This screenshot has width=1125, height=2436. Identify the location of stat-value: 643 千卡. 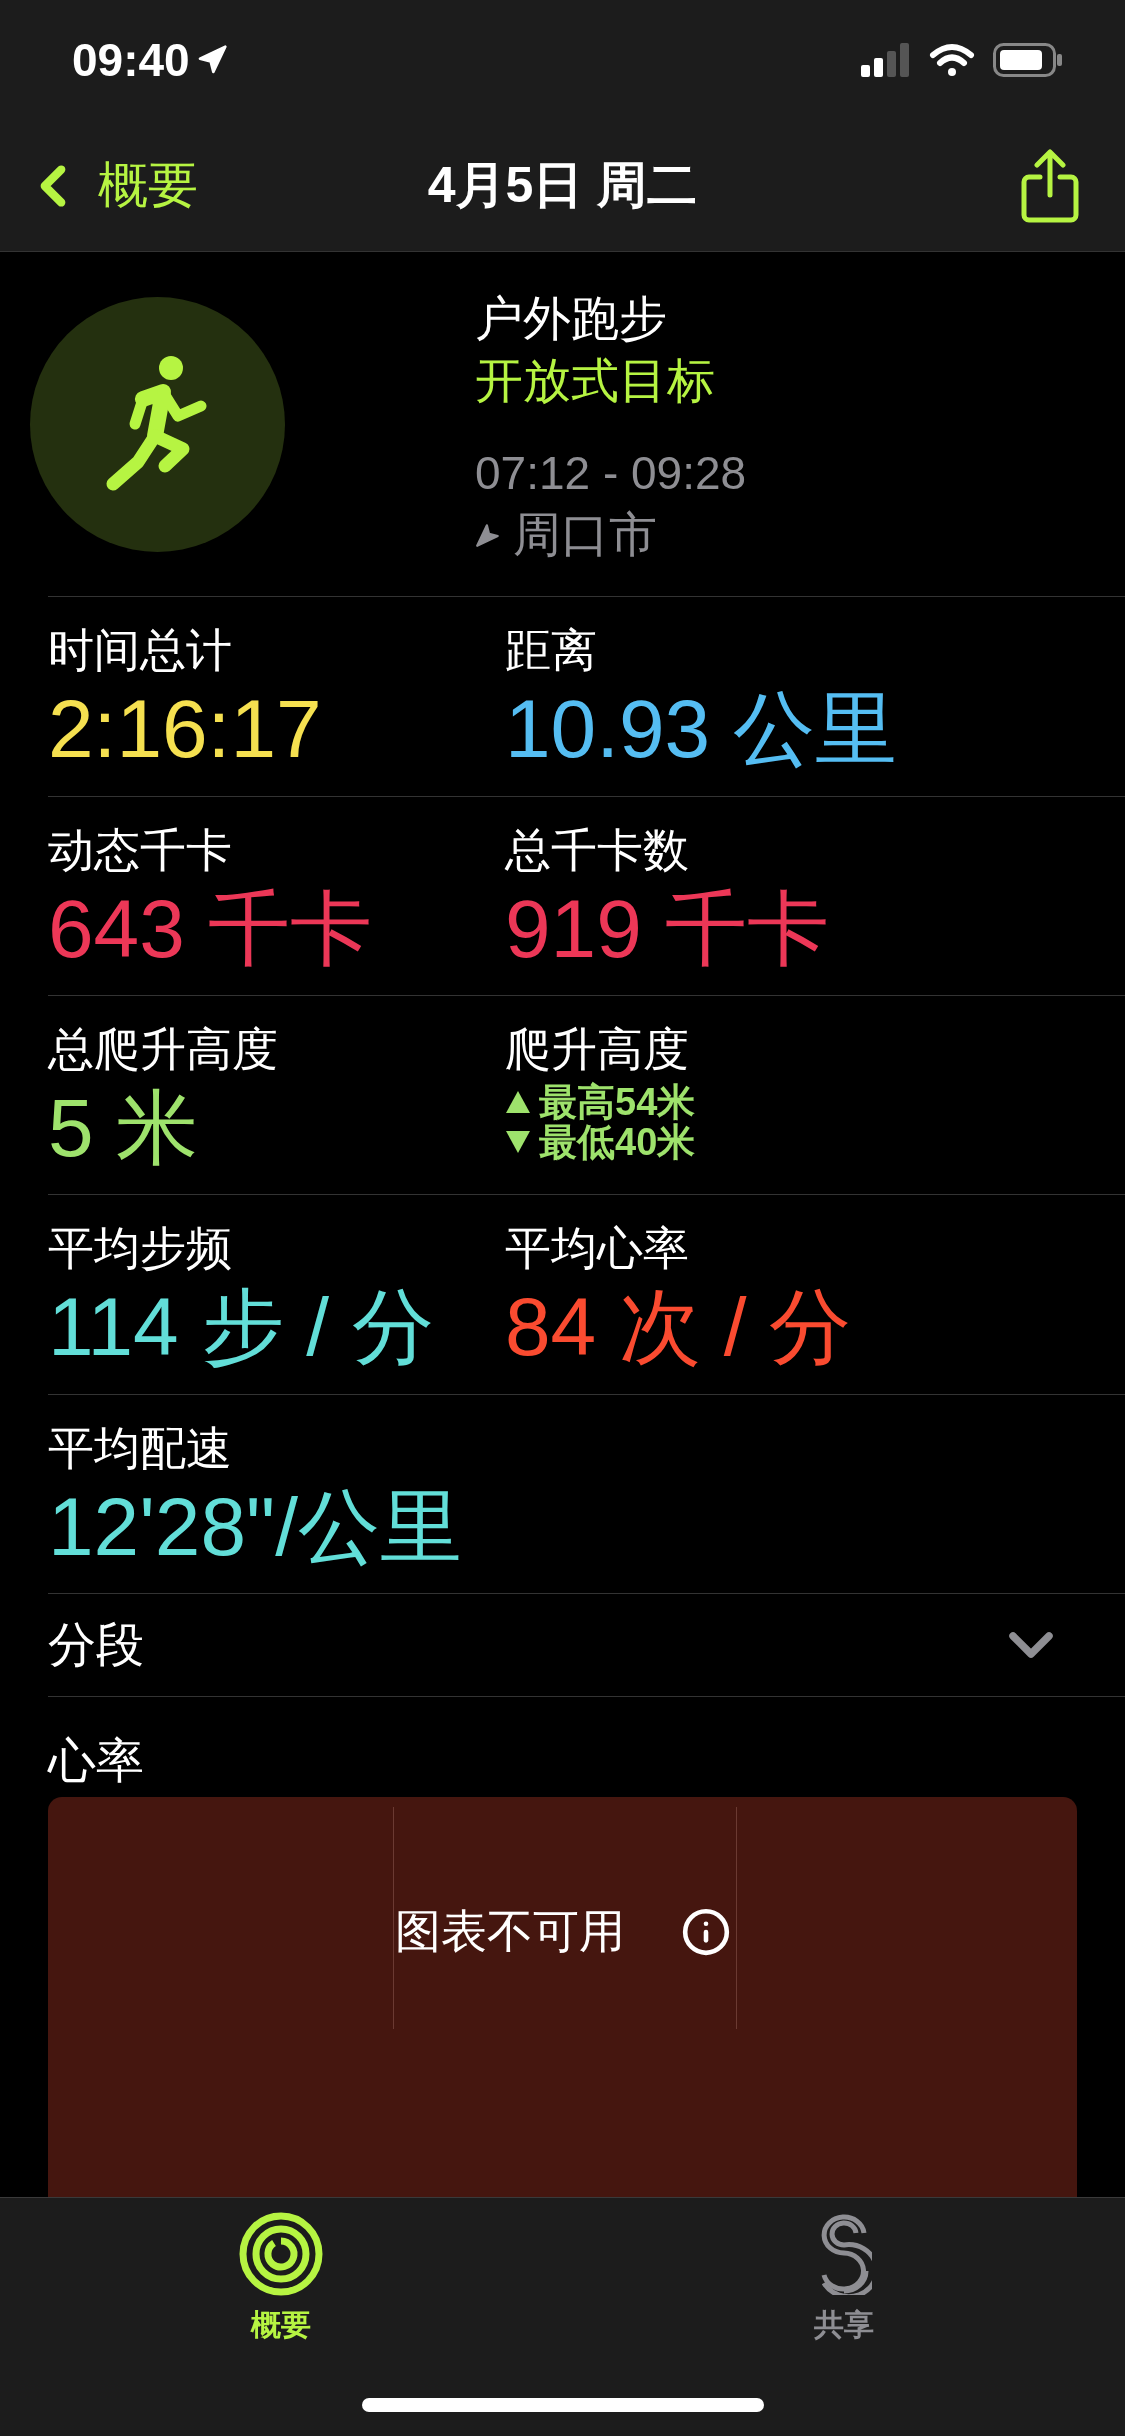
(210, 928).